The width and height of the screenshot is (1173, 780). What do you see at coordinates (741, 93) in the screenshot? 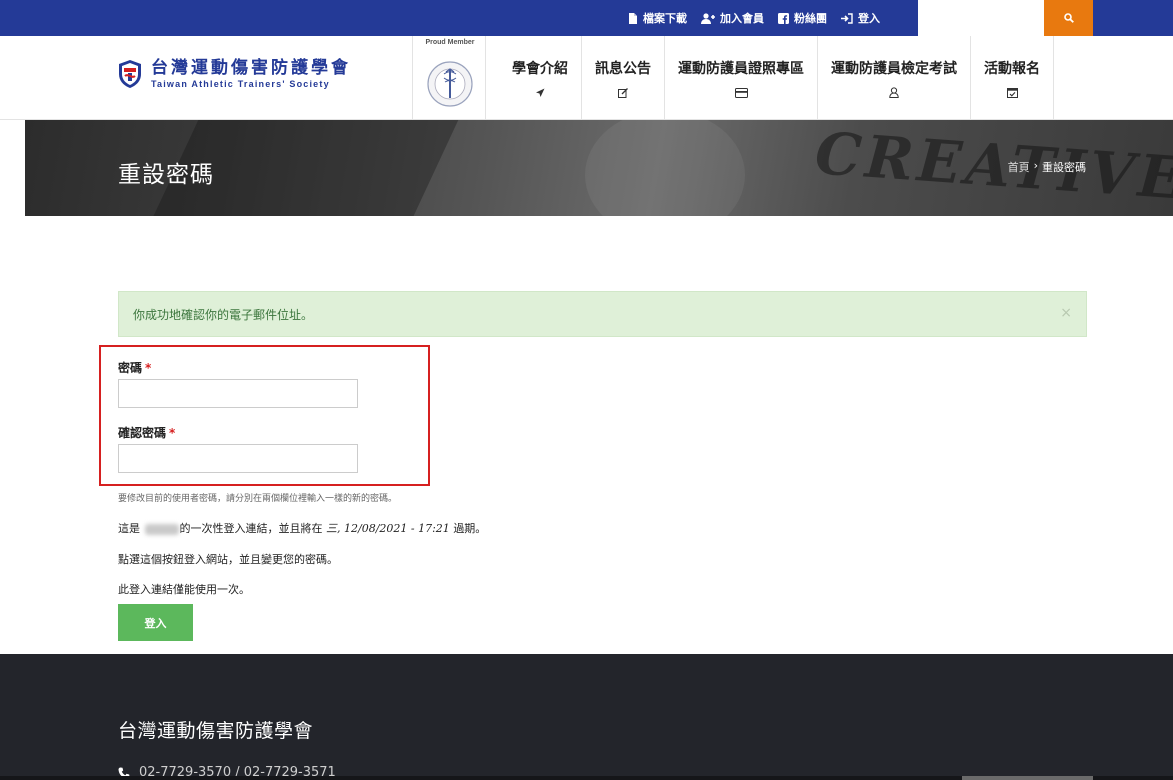
I see `credit-card-icon` at bounding box center [741, 93].